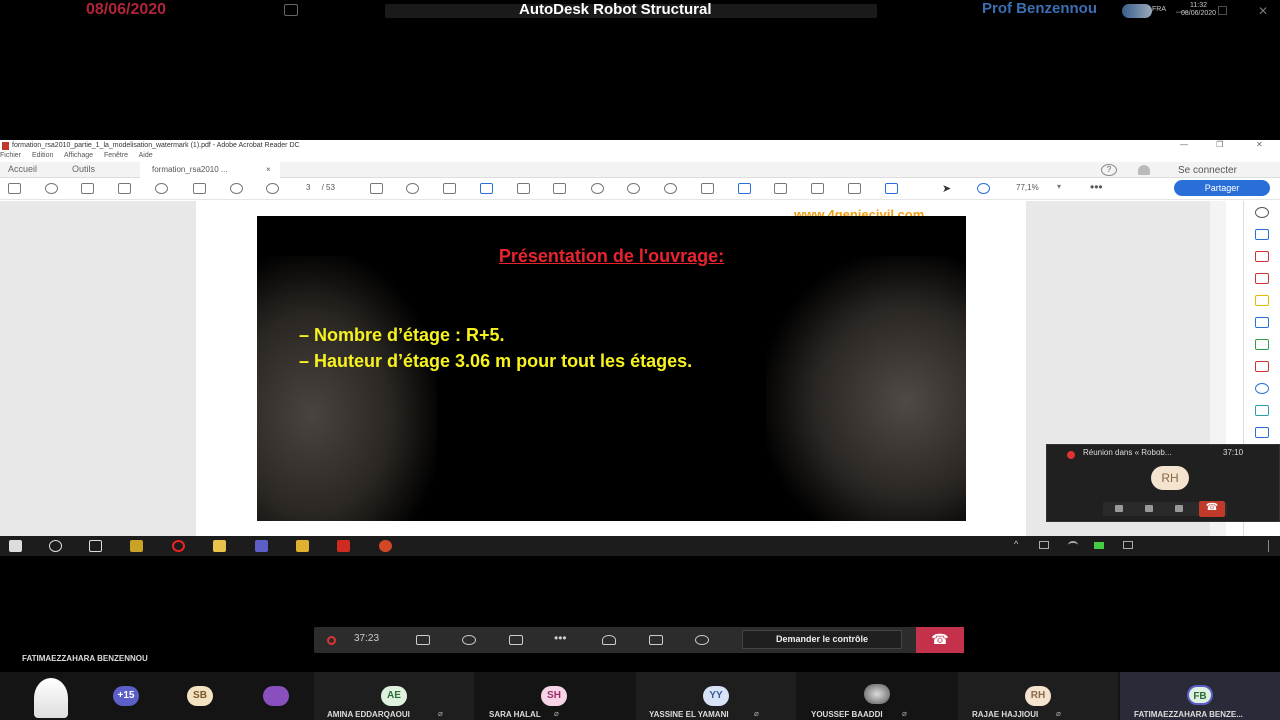 This screenshot has width=1280, height=720. Describe the element at coordinates (1119, 508) in the screenshot. I see `mini-camera-icon` at that location.